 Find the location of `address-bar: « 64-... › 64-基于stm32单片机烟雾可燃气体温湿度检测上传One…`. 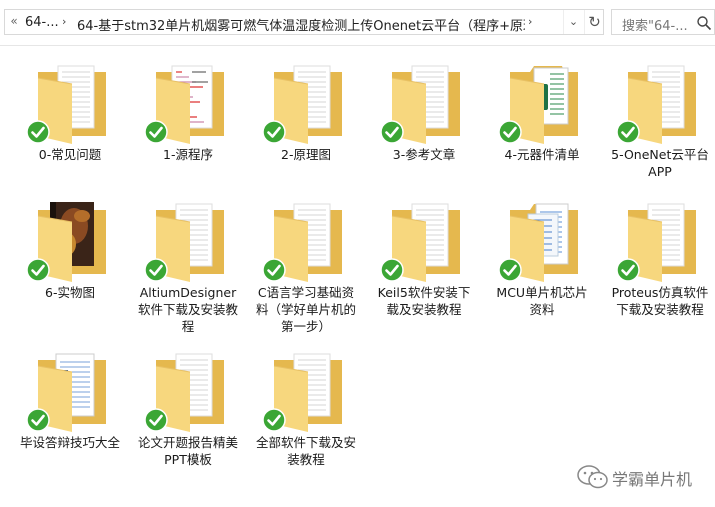

address-bar: « 64-... › 64-基于stm32单片机烟雾可燃气体温湿度检测上传One… is located at coordinates (304, 22).